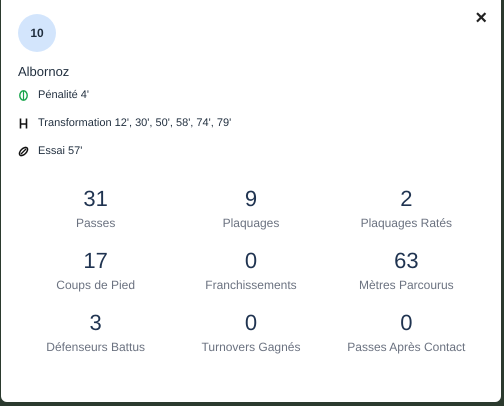  What do you see at coordinates (96, 346) in the screenshot?
I see `stat-label: Défenseurs Battus` at bounding box center [96, 346].